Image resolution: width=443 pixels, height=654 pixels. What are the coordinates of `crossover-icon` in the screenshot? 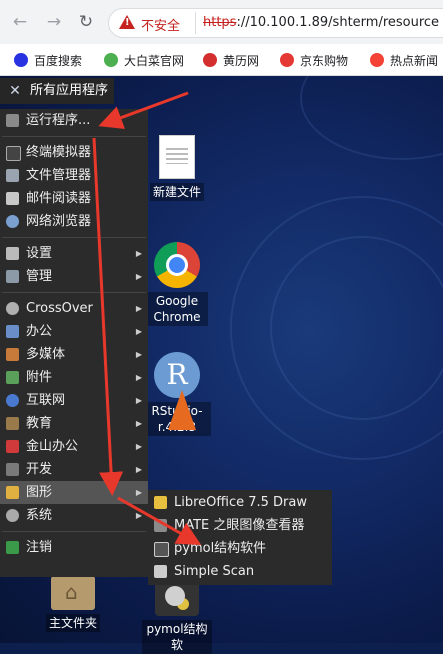 It's located at (12, 308).